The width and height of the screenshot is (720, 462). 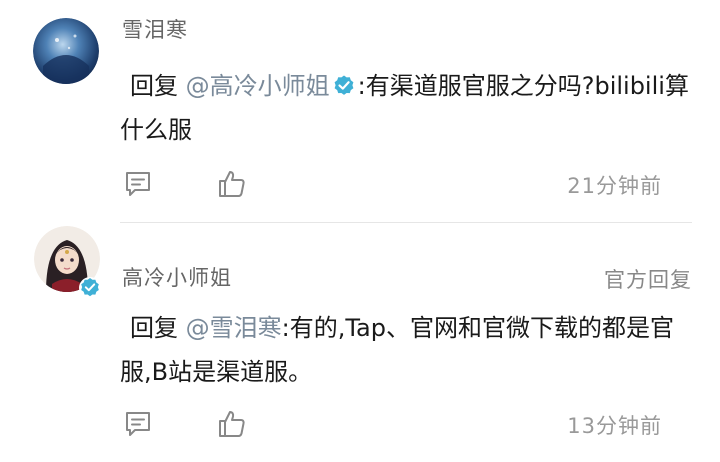 I want to click on avatar-image, so click(x=66, y=51).